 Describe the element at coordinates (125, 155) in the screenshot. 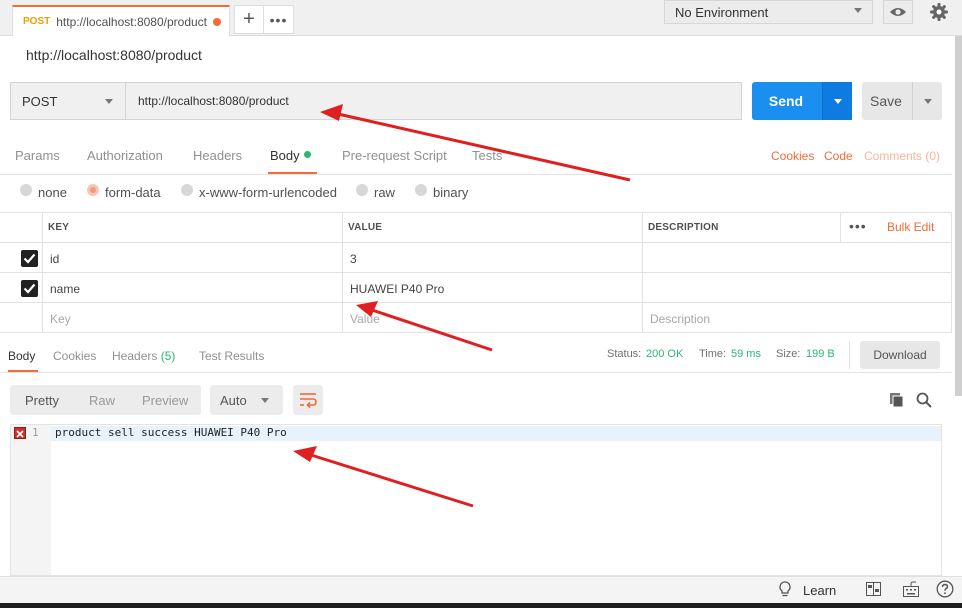

I see `tab-authorization: Authorization` at that location.